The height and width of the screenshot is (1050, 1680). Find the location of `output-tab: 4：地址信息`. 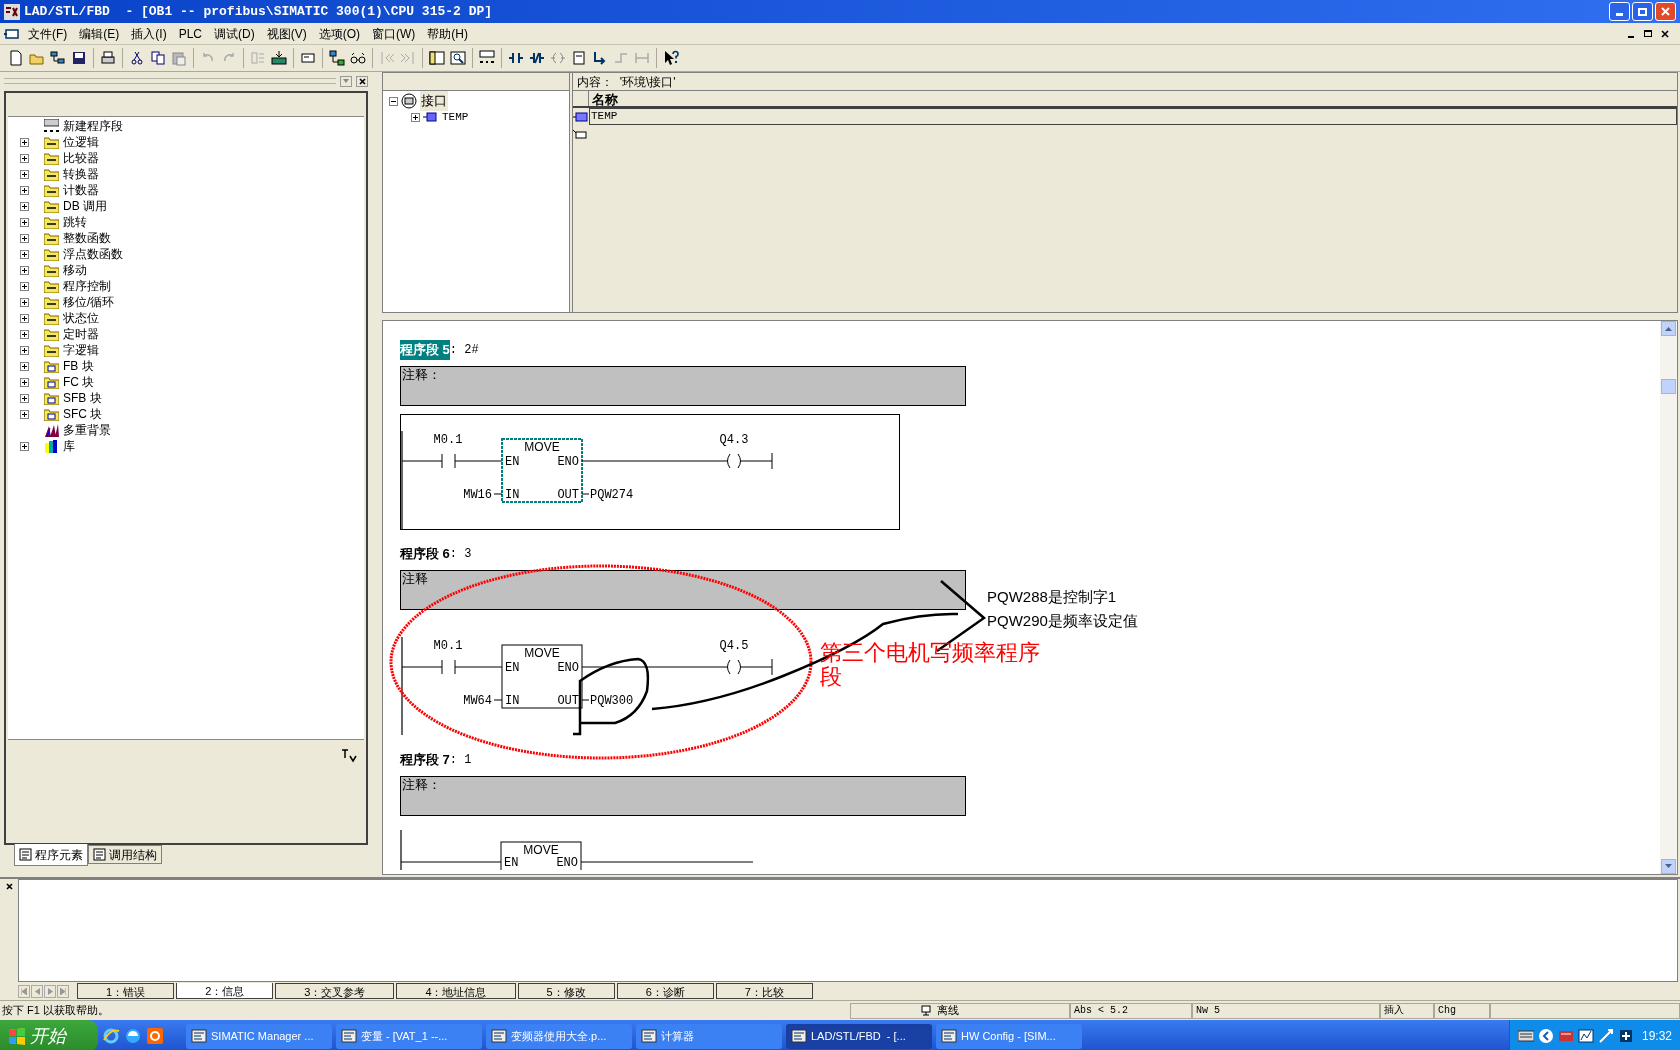

output-tab: 4：地址信息 is located at coordinates (456, 991).